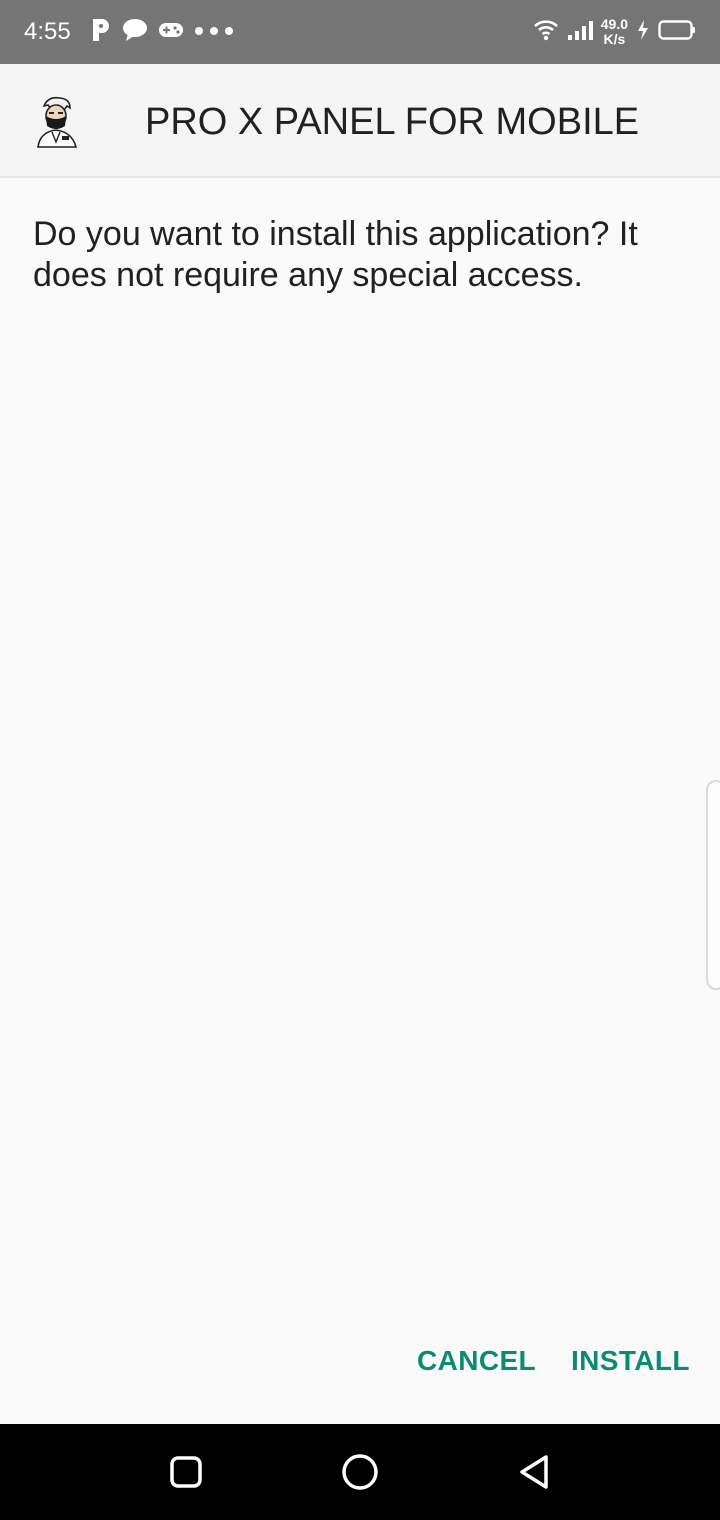 This screenshot has width=720, height=1520. I want to click on network-speed-unit: K/s, so click(614, 39).